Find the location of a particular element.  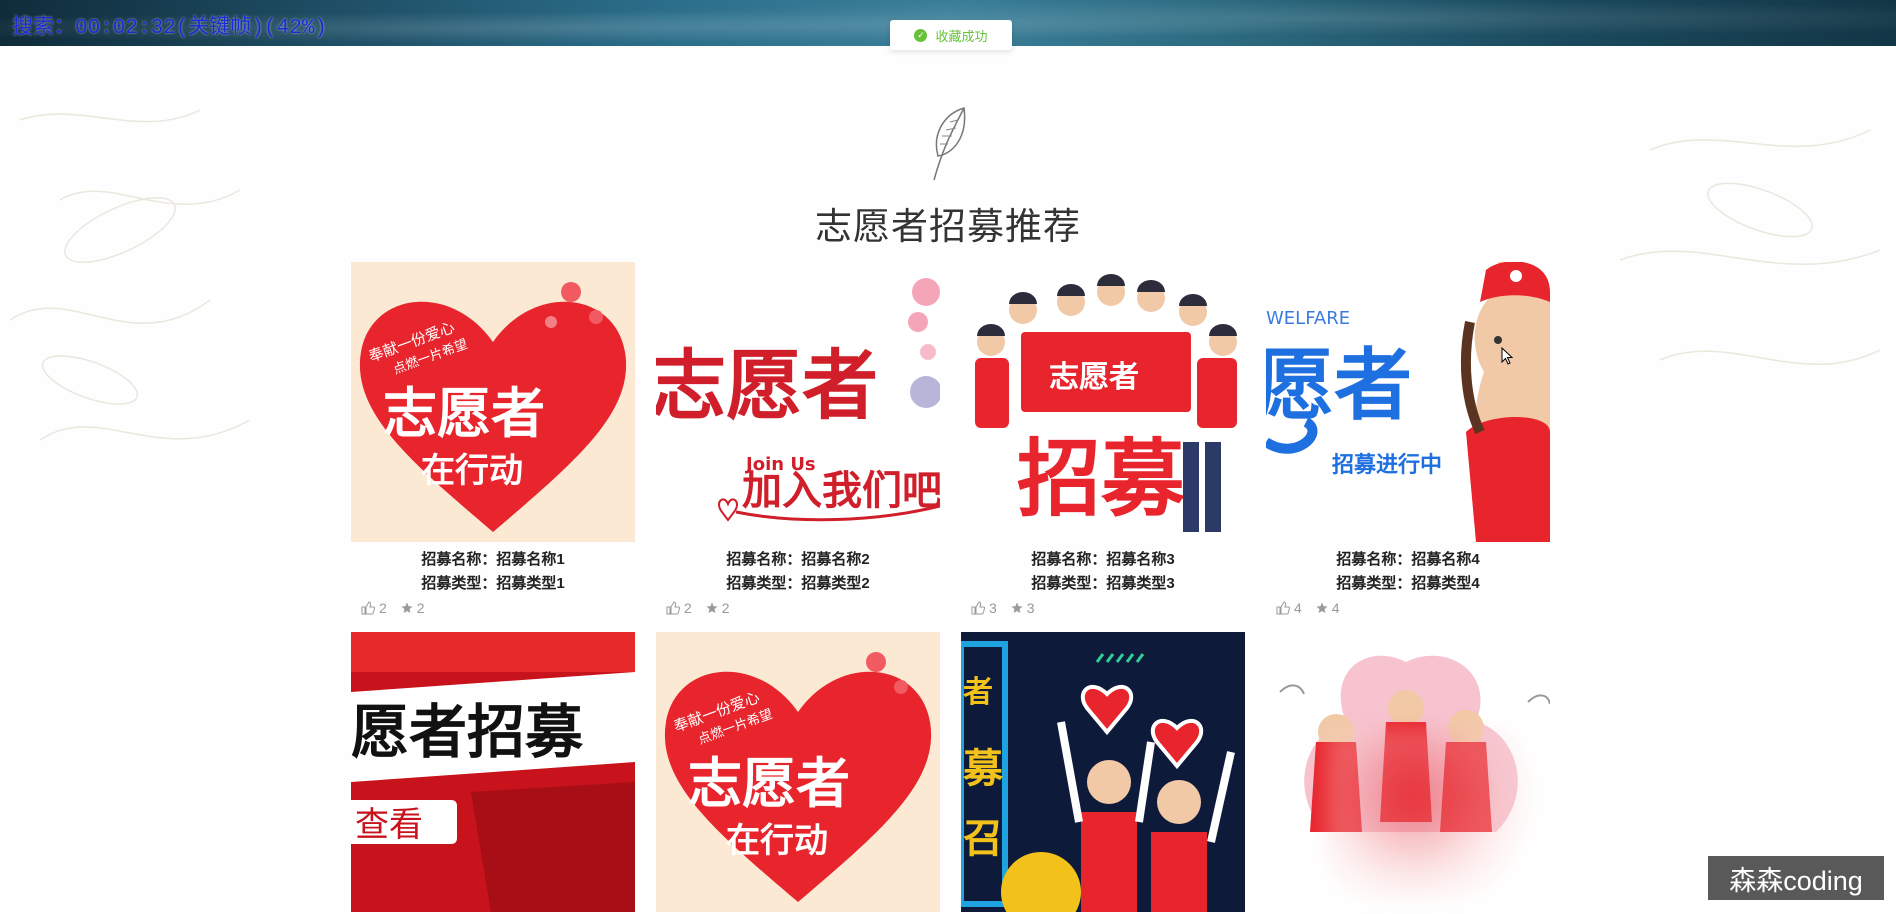

poster-headline: 招募 is located at coordinates (1101, 479).